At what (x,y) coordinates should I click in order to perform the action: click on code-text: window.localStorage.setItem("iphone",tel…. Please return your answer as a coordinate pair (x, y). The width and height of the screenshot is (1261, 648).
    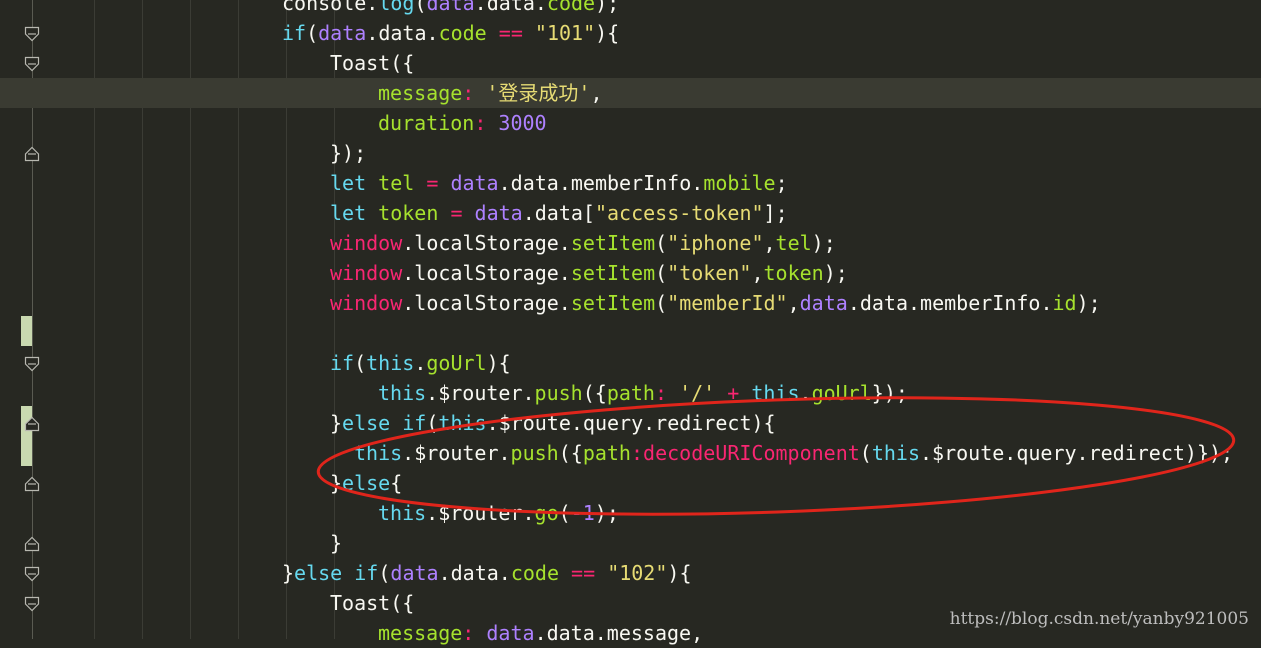
    Looking at the image, I should click on (583, 243).